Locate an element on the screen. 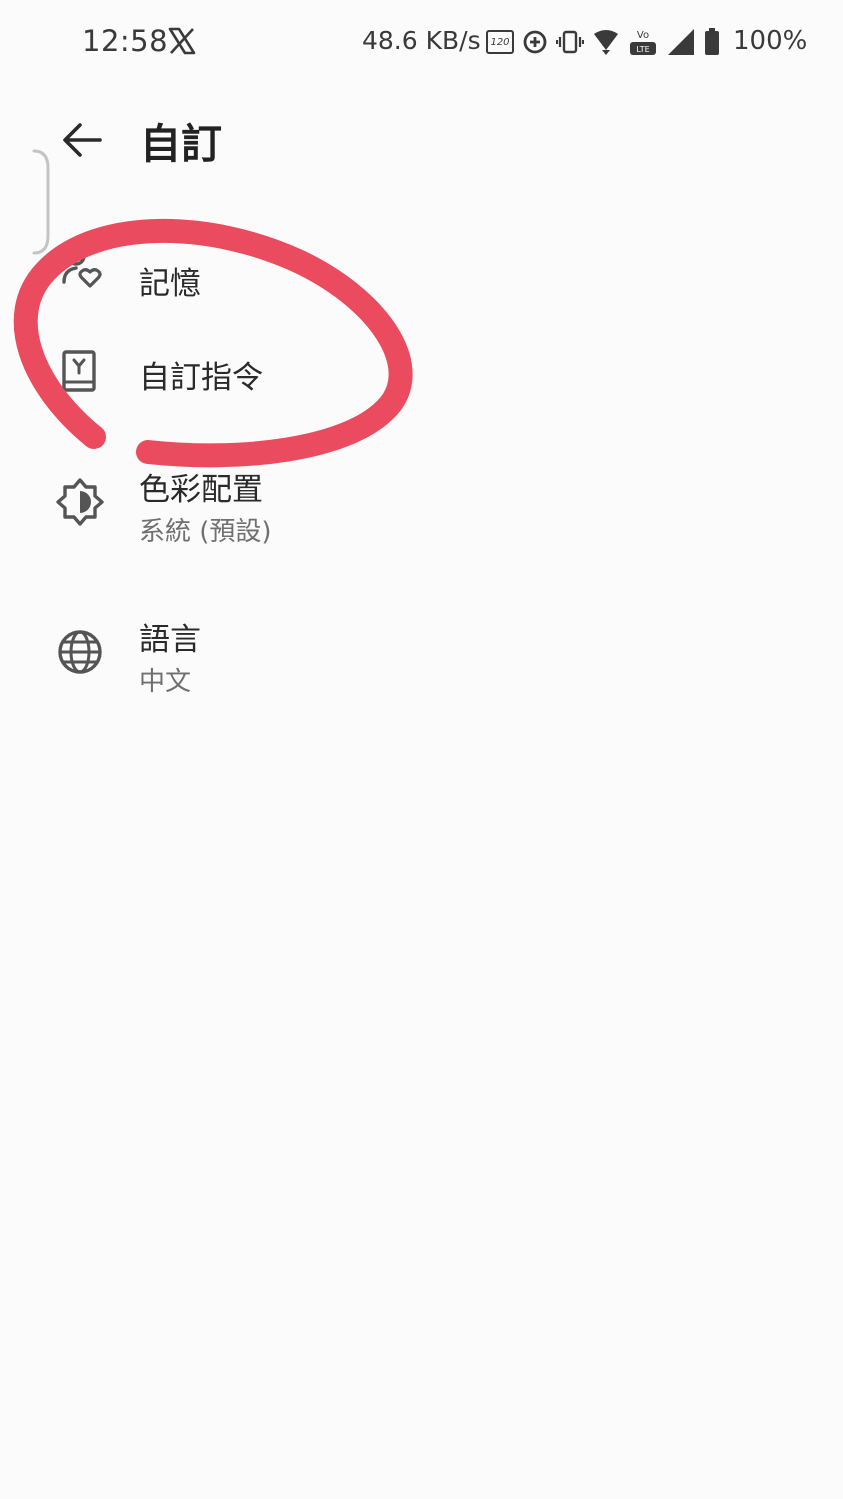 The height and width of the screenshot is (1499, 843). data-saver-icon is located at coordinates (535, 42).